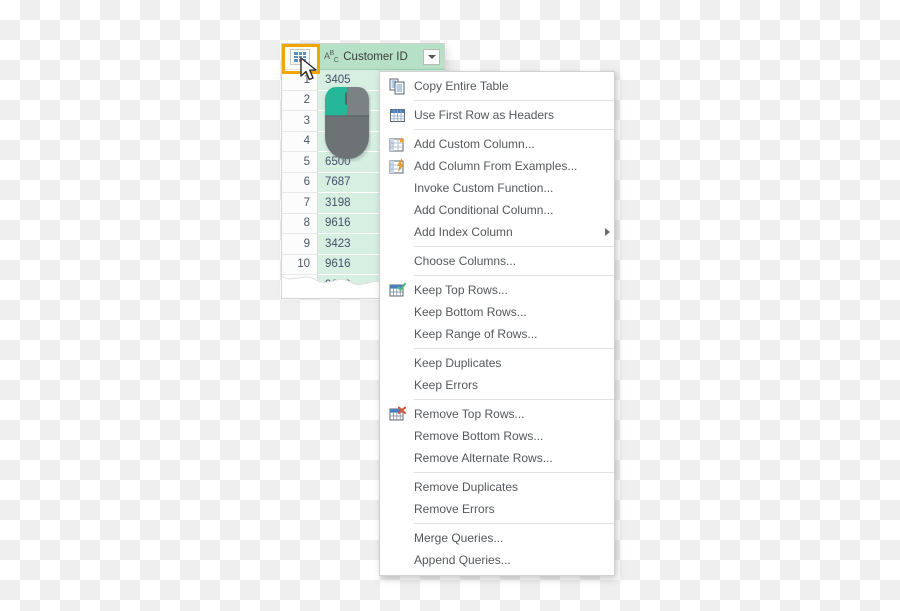 The image size is (900, 611). I want to click on add-custom-column-icon, so click(396, 143).